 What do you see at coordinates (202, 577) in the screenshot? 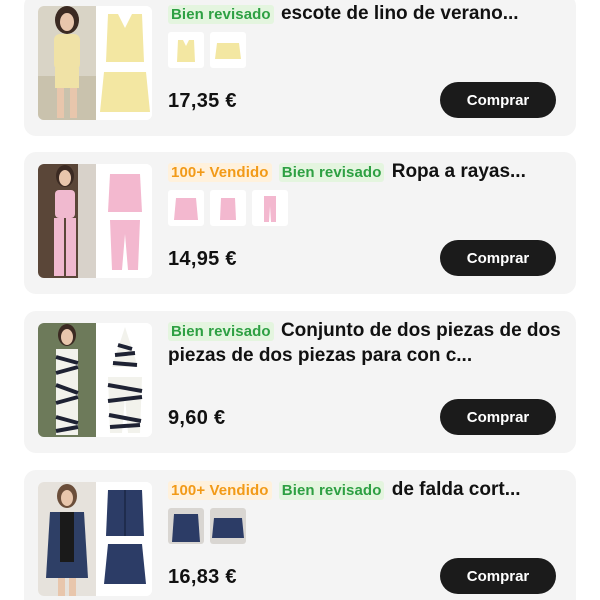
I see `product-price: 16,83 €` at bounding box center [202, 577].